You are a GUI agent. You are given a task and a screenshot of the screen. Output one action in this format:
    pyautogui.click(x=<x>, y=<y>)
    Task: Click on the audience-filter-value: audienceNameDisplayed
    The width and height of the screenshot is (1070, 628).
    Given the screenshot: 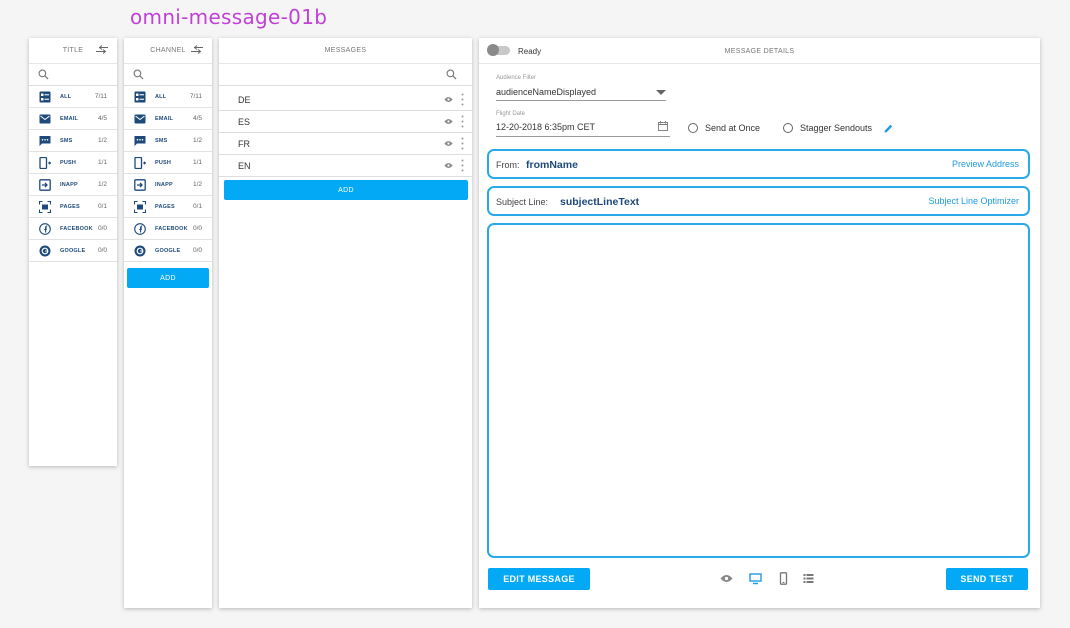 What is the action you would take?
    pyautogui.click(x=546, y=92)
    